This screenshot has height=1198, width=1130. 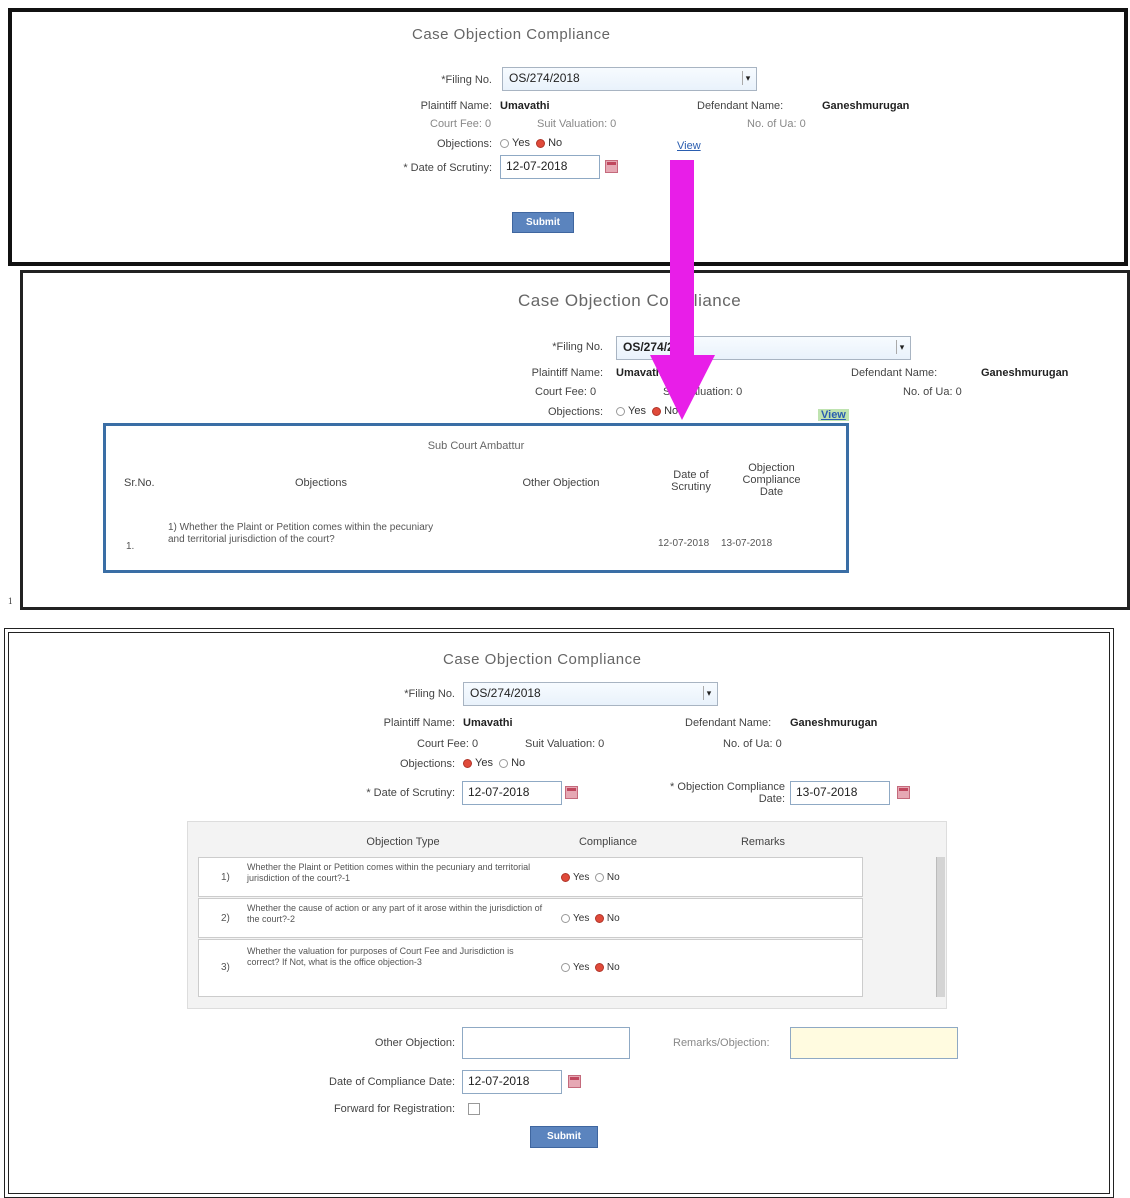 I want to click on date-of-compliance-input: 12-07-2018, so click(x=512, y=1082).